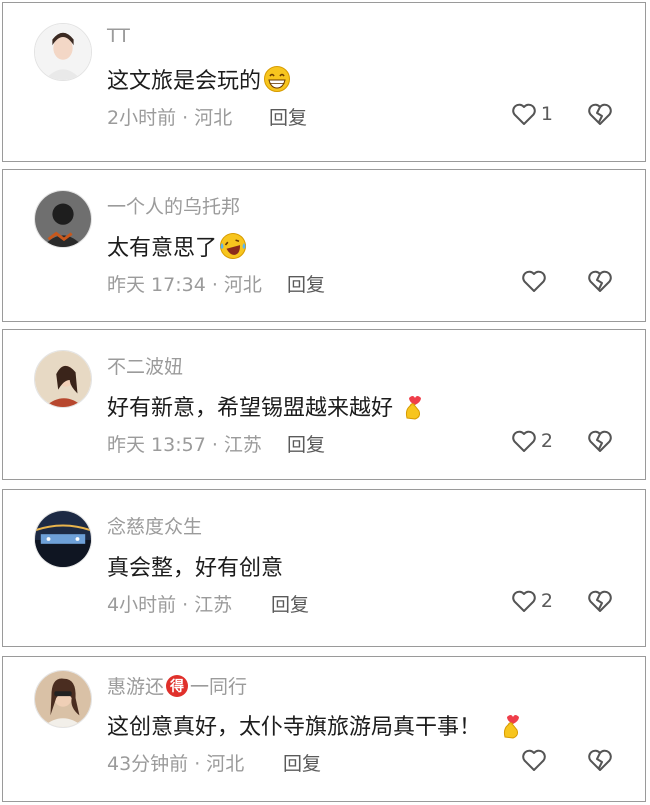  I want to click on username-row: 惠游还 得 一同行, so click(177, 685).